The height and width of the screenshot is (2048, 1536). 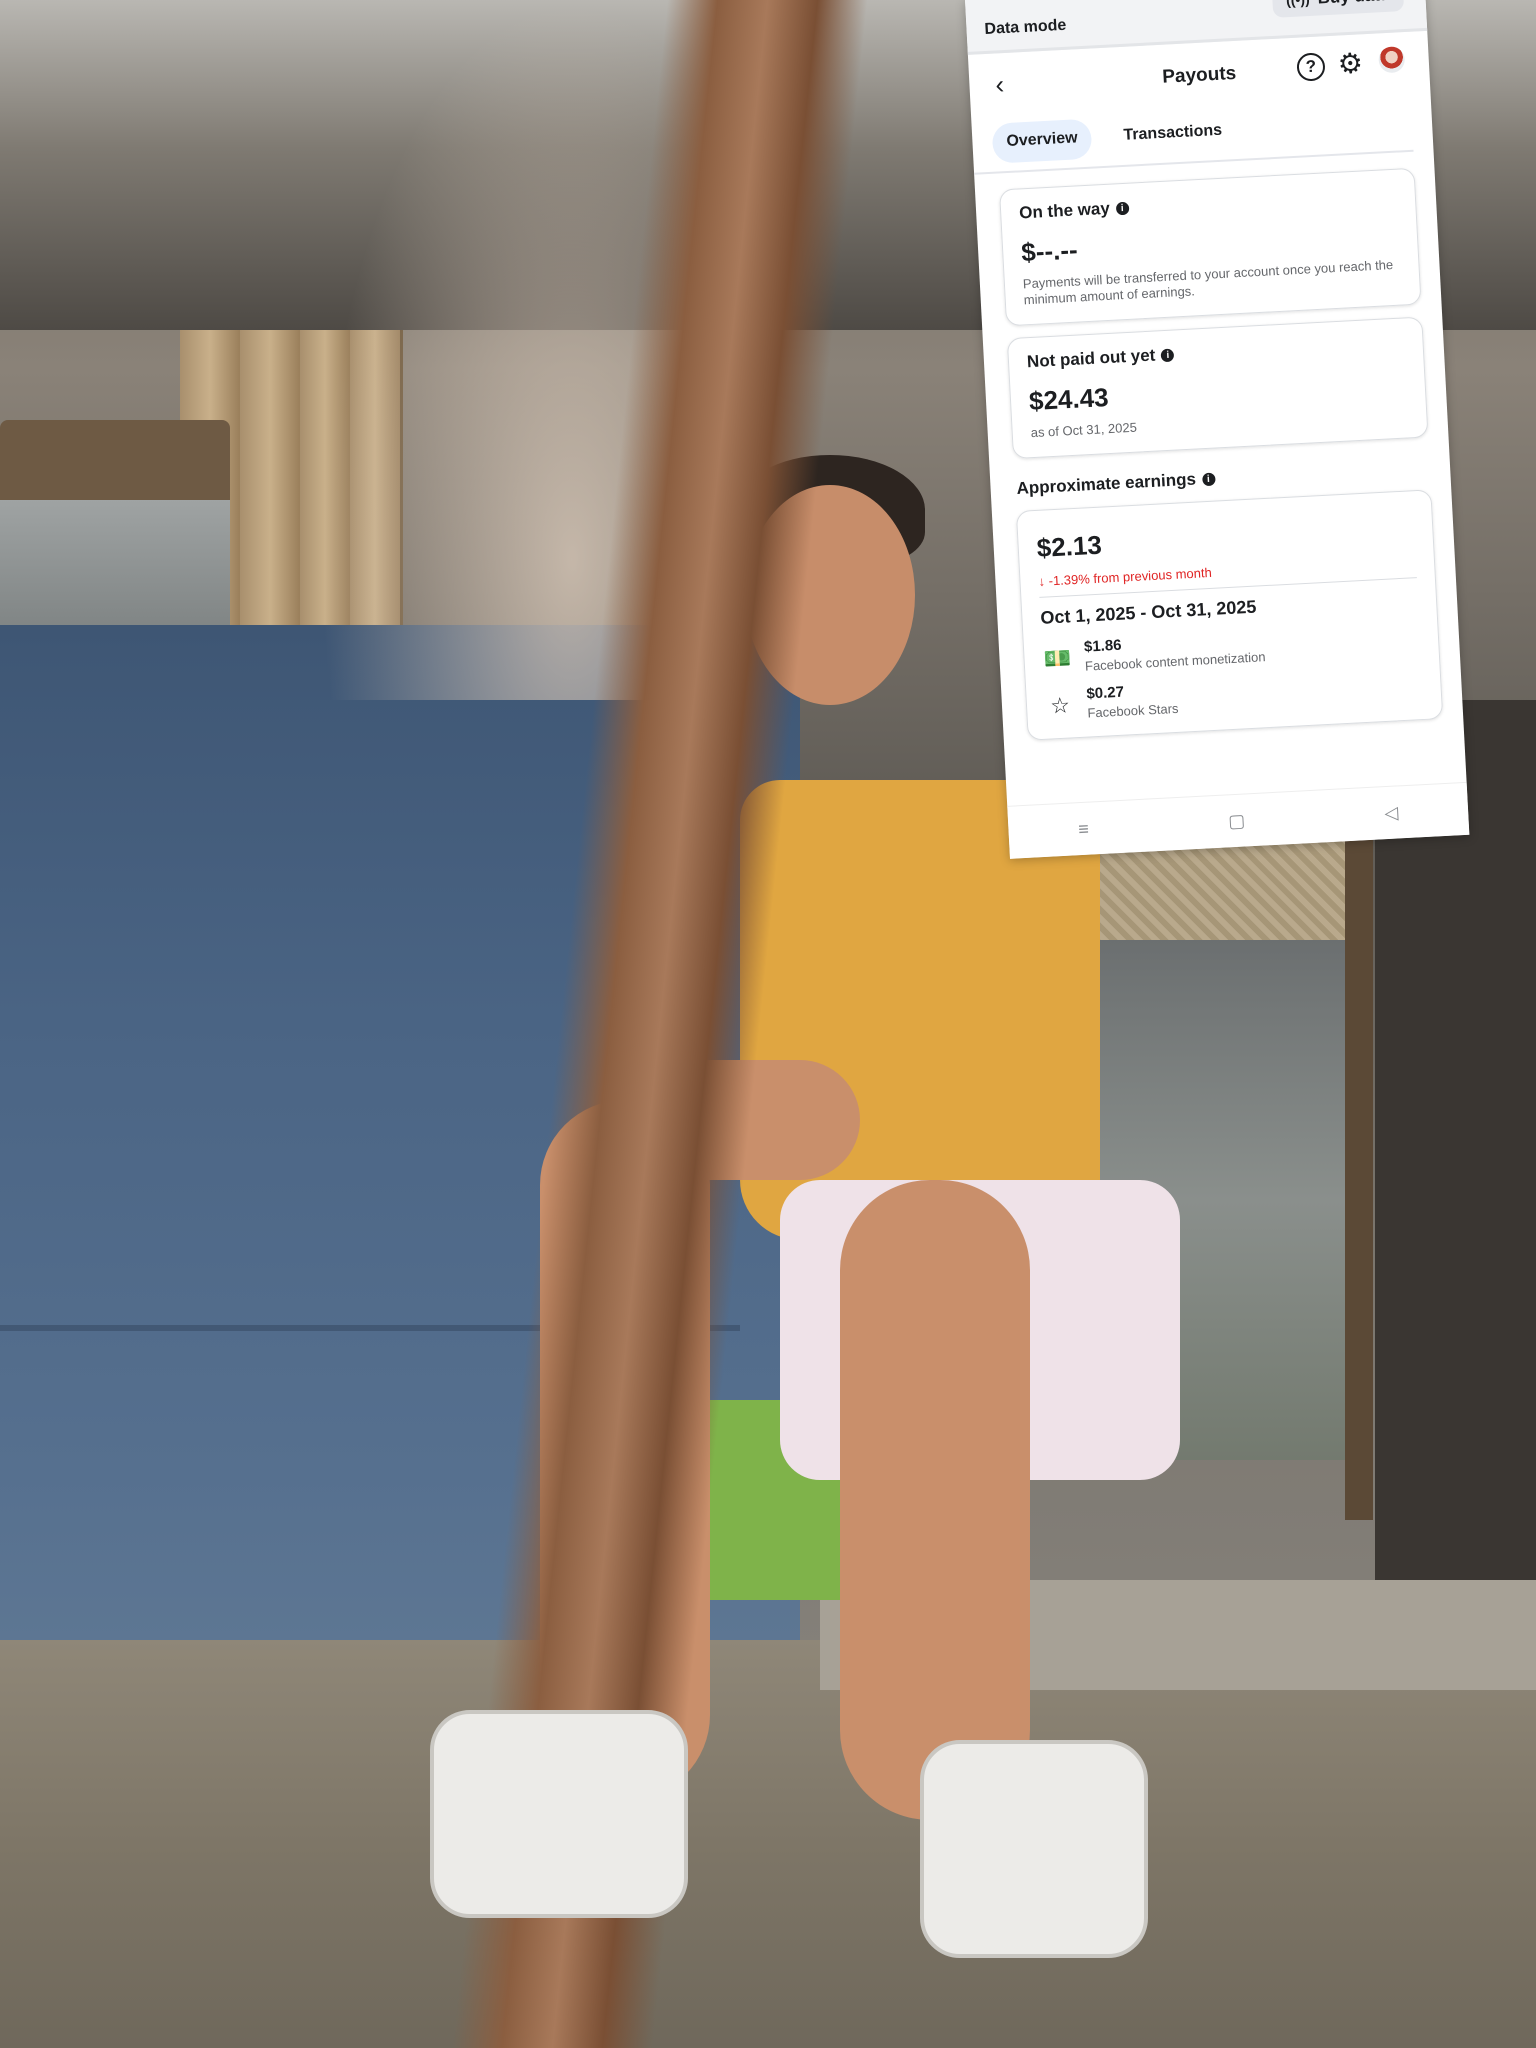 I want to click on back-icon: ◁, so click(x=1391, y=813).